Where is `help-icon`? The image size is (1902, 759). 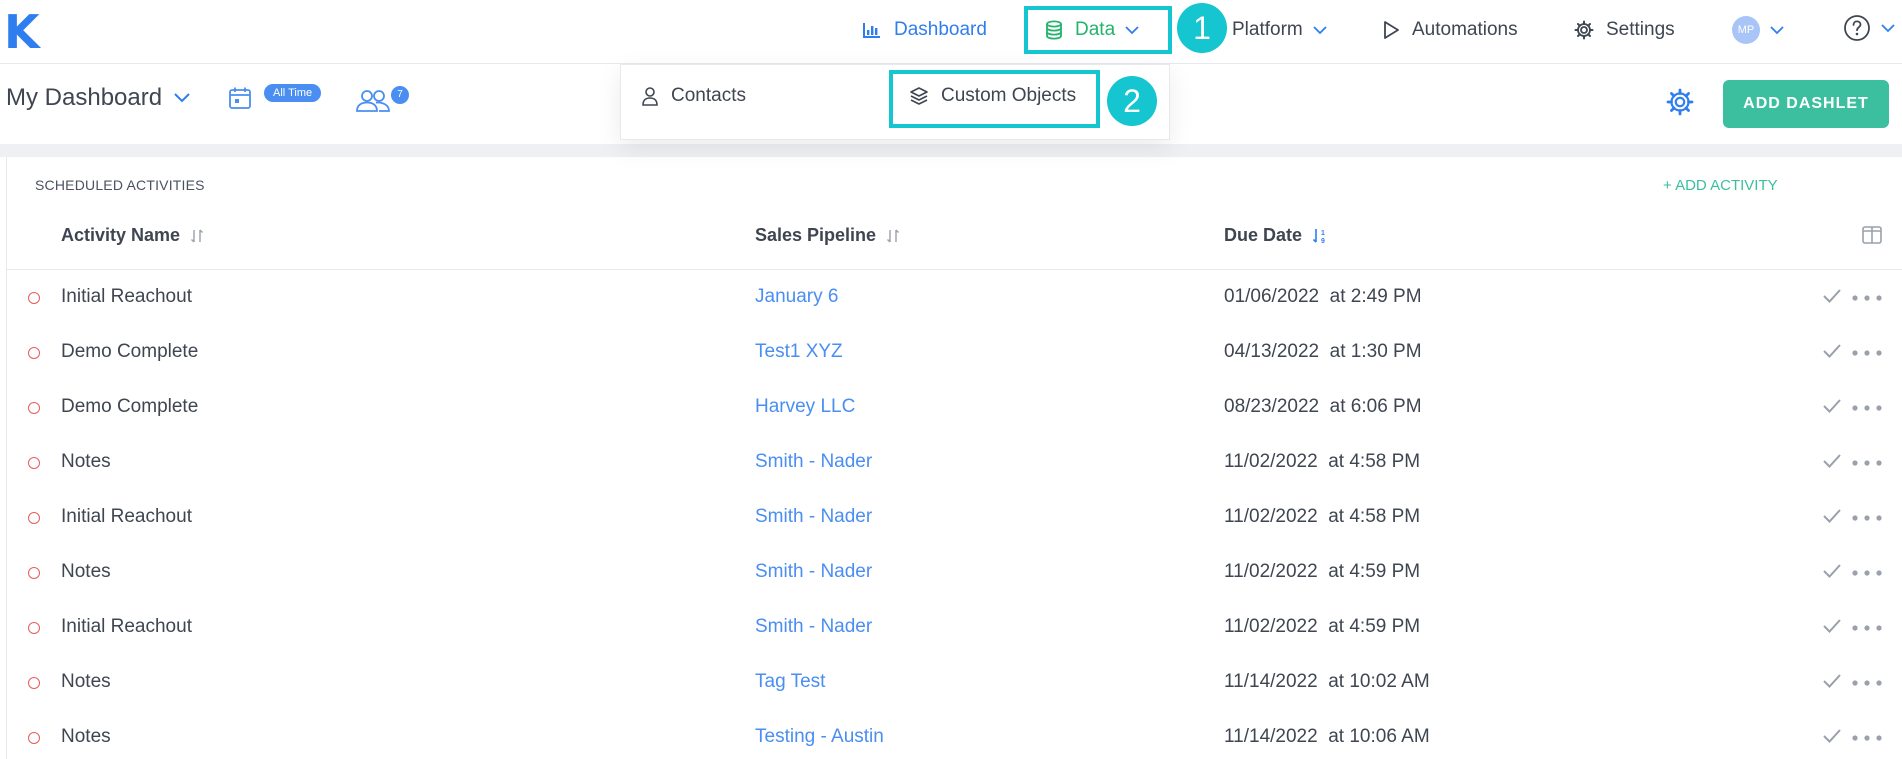
help-icon is located at coordinates (1857, 28).